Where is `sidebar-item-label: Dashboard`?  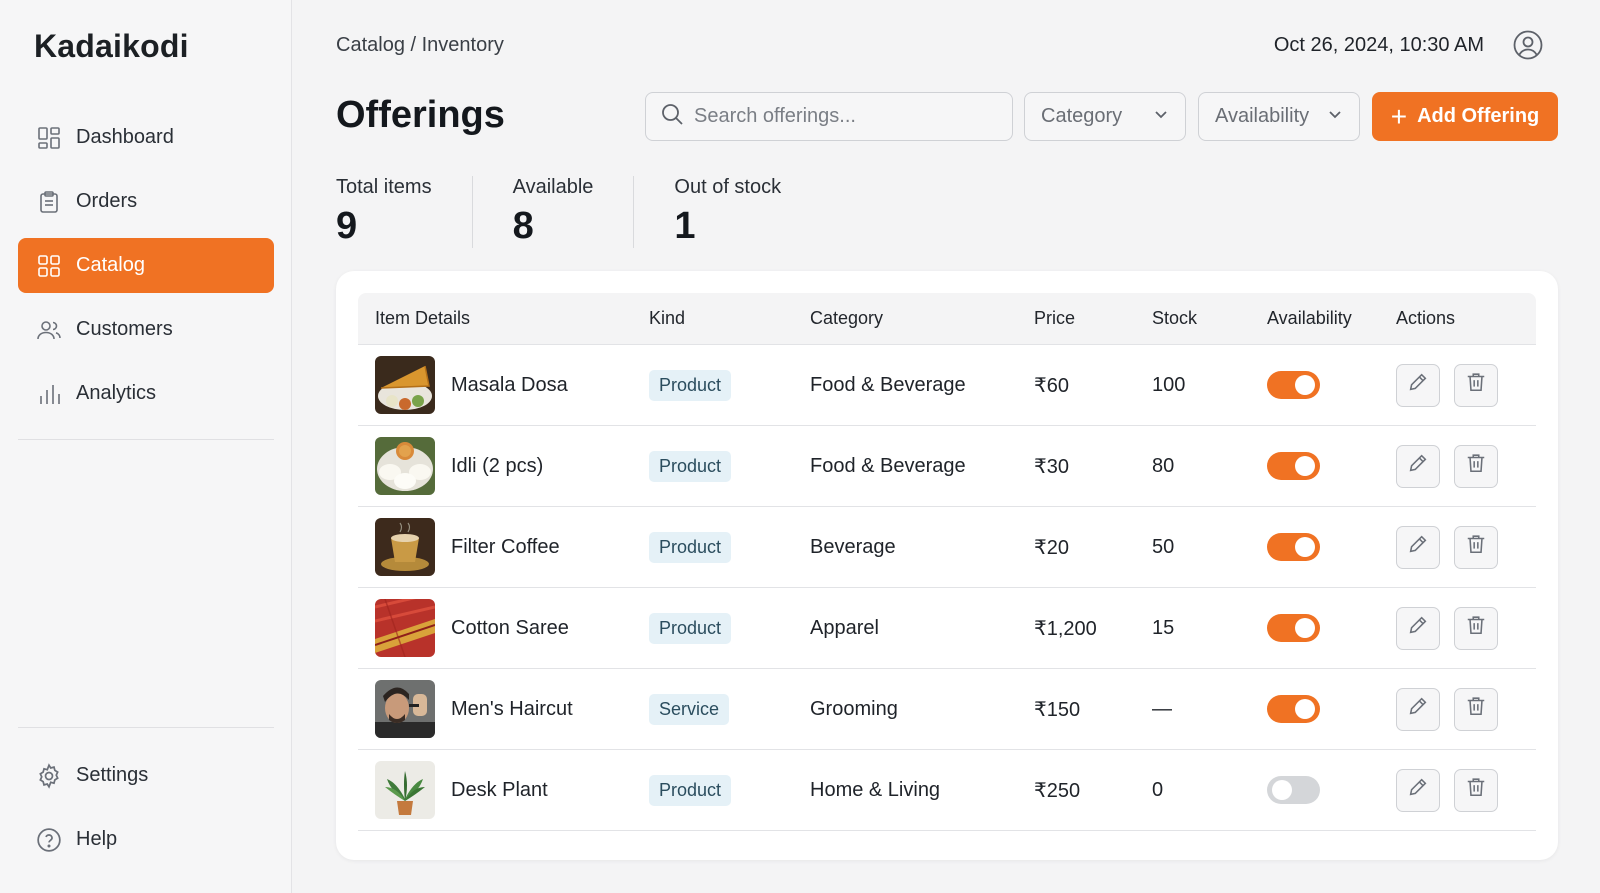 sidebar-item-label: Dashboard is located at coordinates (125, 137).